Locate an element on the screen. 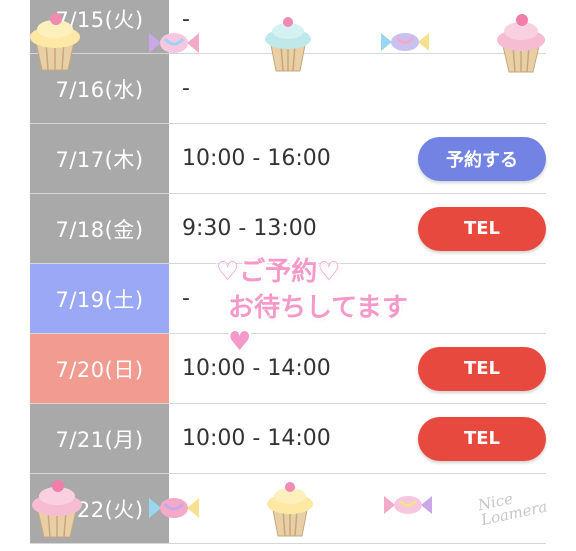 The height and width of the screenshot is (551, 576). date-cell: 7/17(木) is located at coordinates (99, 158).